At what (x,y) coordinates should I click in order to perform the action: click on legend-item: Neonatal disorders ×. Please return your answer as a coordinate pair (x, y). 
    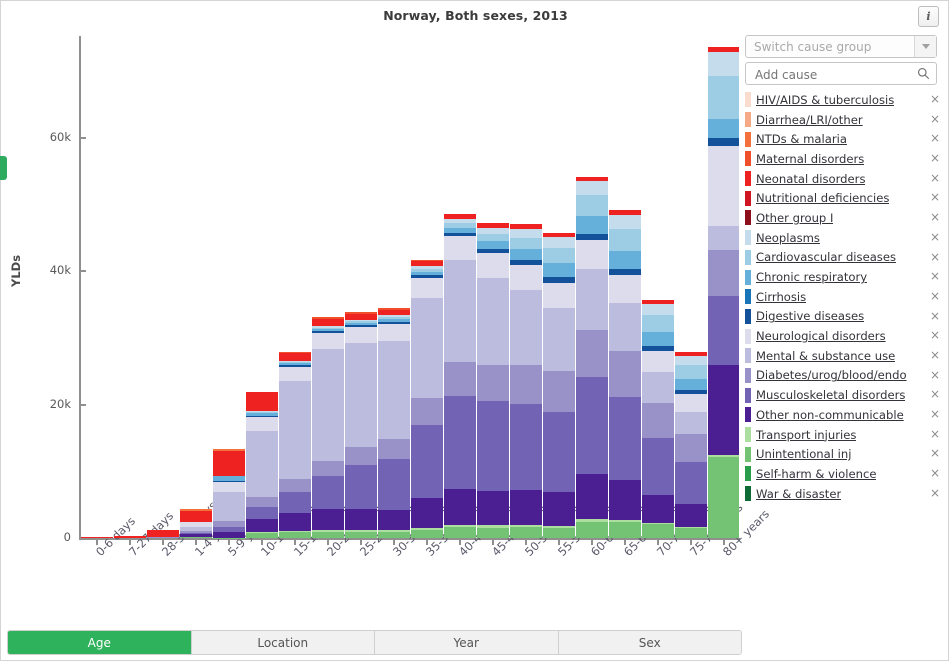
    Looking at the image, I should click on (844, 179).